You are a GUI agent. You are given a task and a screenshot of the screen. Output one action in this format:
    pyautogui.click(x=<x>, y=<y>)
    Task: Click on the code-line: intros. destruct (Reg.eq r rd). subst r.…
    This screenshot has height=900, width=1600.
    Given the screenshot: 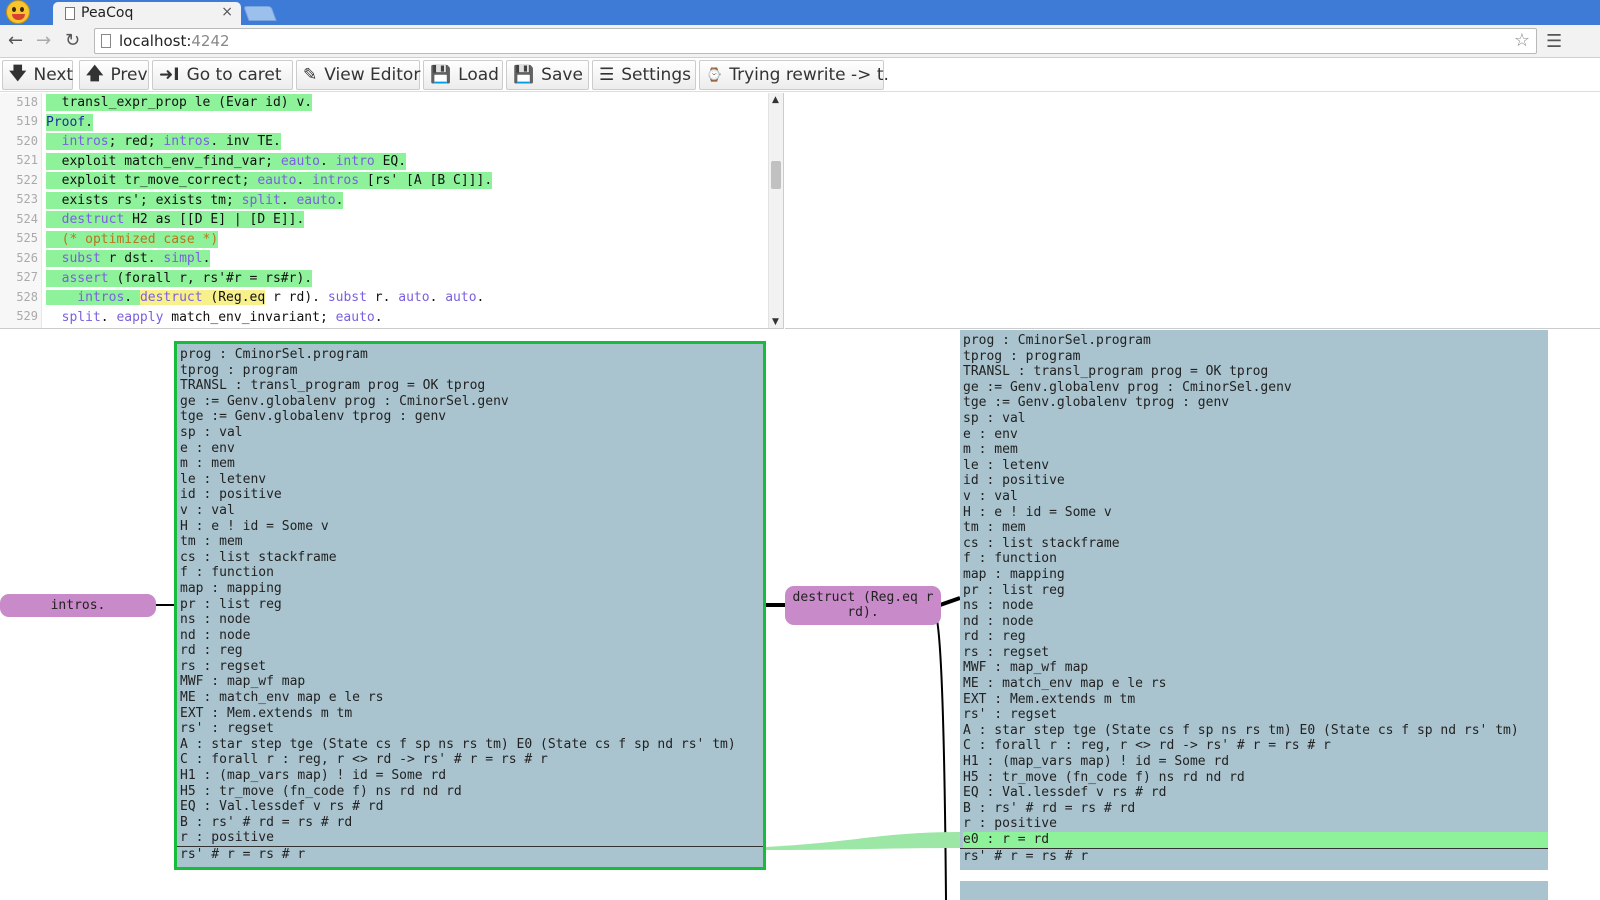 What is the action you would take?
    pyautogui.click(x=265, y=297)
    